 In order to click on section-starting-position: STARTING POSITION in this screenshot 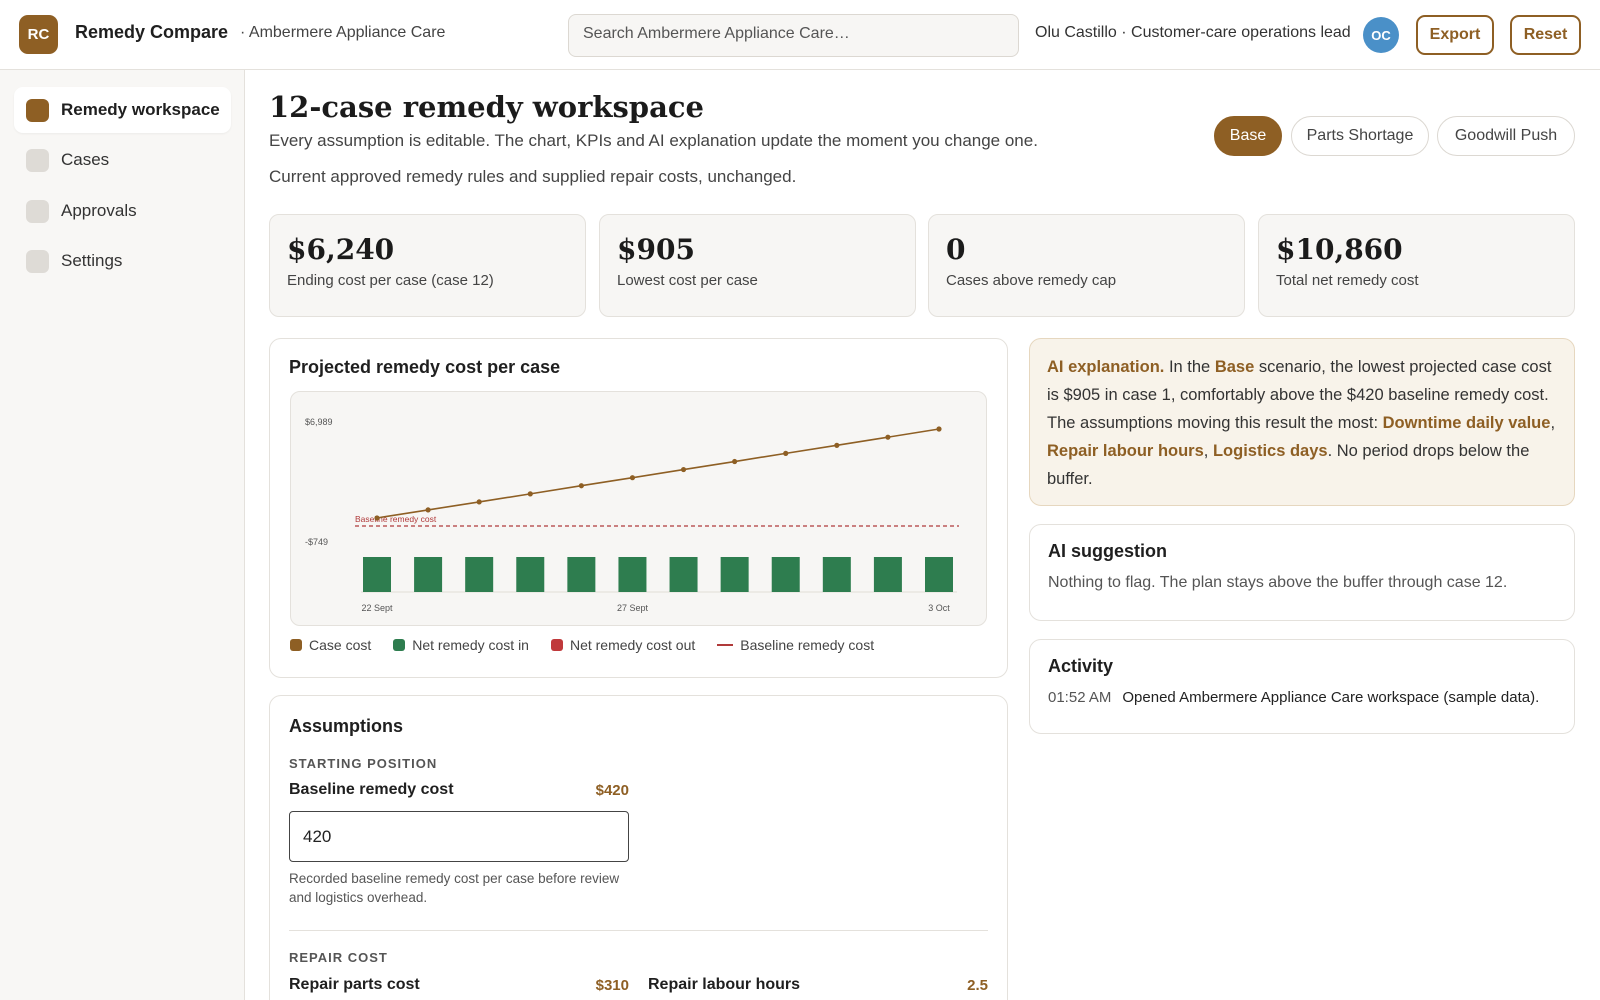, I will do `click(363, 763)`.